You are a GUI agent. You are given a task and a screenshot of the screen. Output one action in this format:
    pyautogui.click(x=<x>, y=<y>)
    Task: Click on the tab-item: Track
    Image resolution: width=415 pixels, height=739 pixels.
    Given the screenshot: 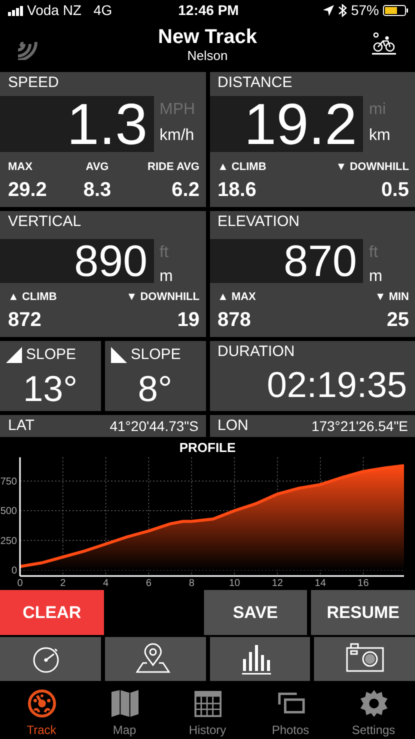 What is the action you would take?
    pyautogui.click(x=41, y=712)
    